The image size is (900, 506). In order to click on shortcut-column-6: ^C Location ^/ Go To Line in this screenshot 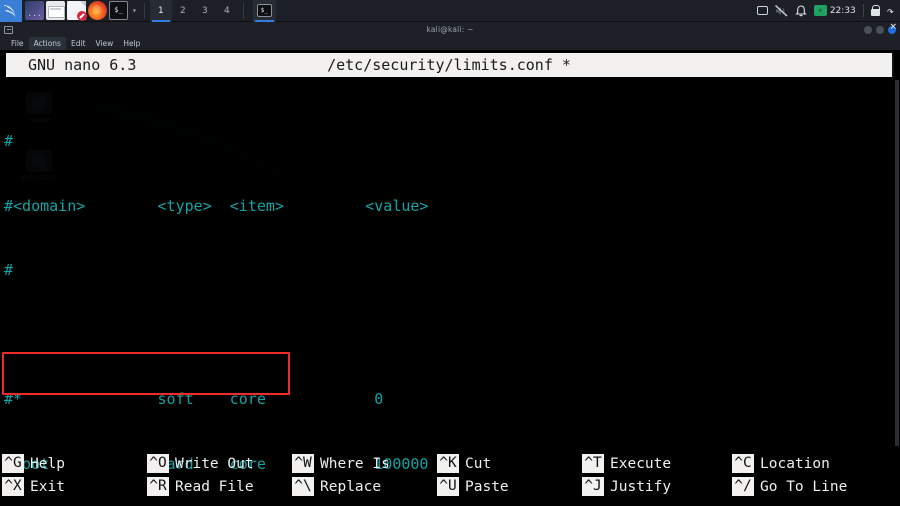, I will do `click(807, 477)`.